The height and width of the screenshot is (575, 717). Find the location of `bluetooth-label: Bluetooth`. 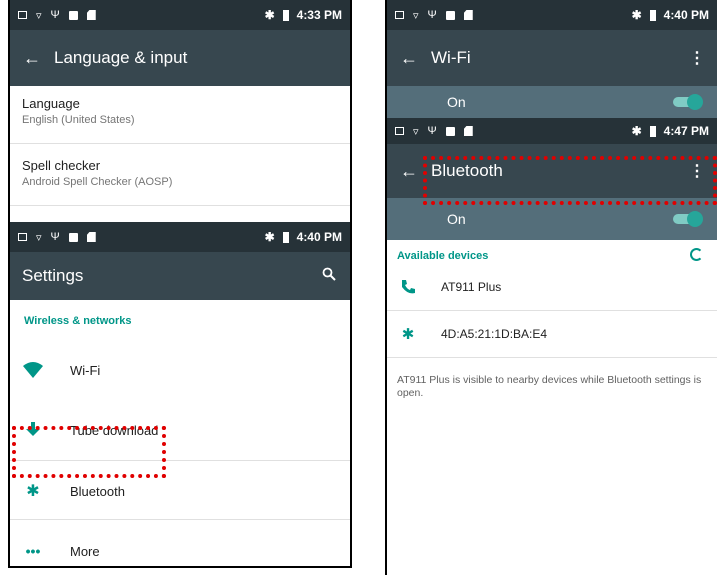

bluetooth-label: Bluetooth is located at coordinates (97, 491).